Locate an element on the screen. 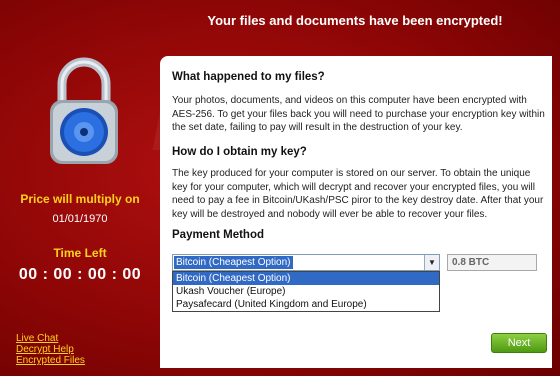  dropdown-option-bitcoin: Bitcoin (Cheapest Option) is located at coordinates (306, 278).